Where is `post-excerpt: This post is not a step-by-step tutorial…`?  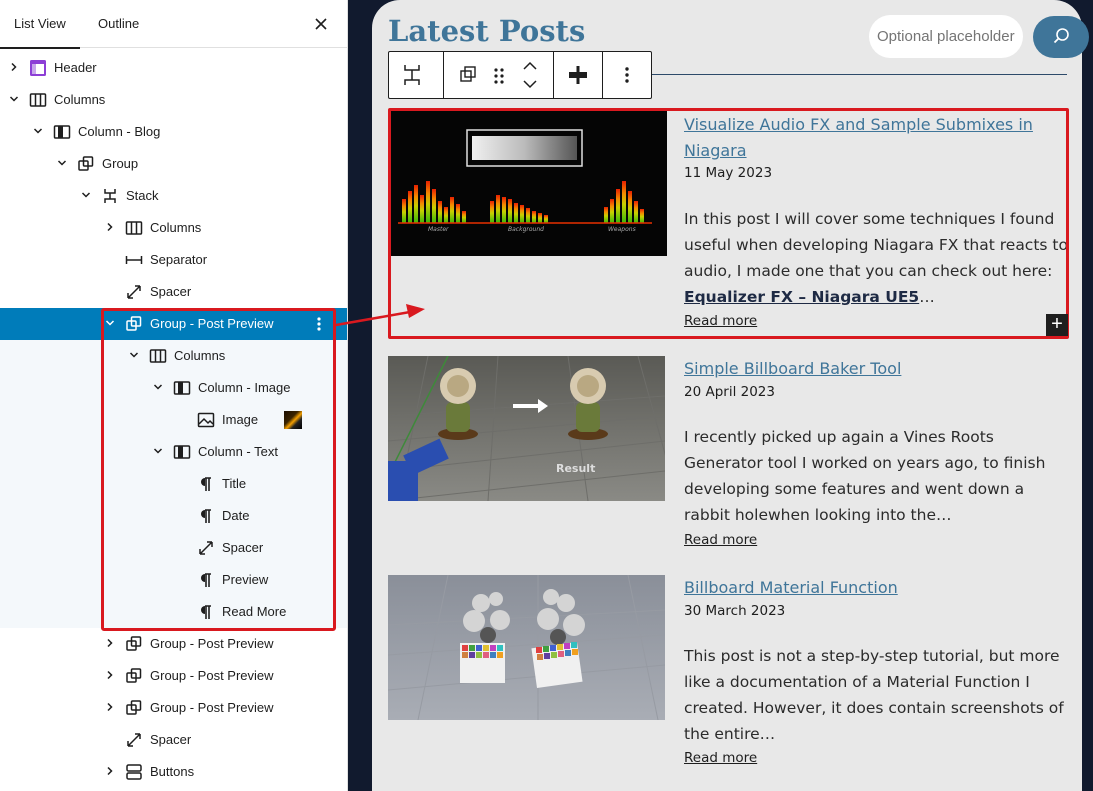 post-excerpt: This post is not a step-by-step tutorial… is located at coordinates (874, 695).